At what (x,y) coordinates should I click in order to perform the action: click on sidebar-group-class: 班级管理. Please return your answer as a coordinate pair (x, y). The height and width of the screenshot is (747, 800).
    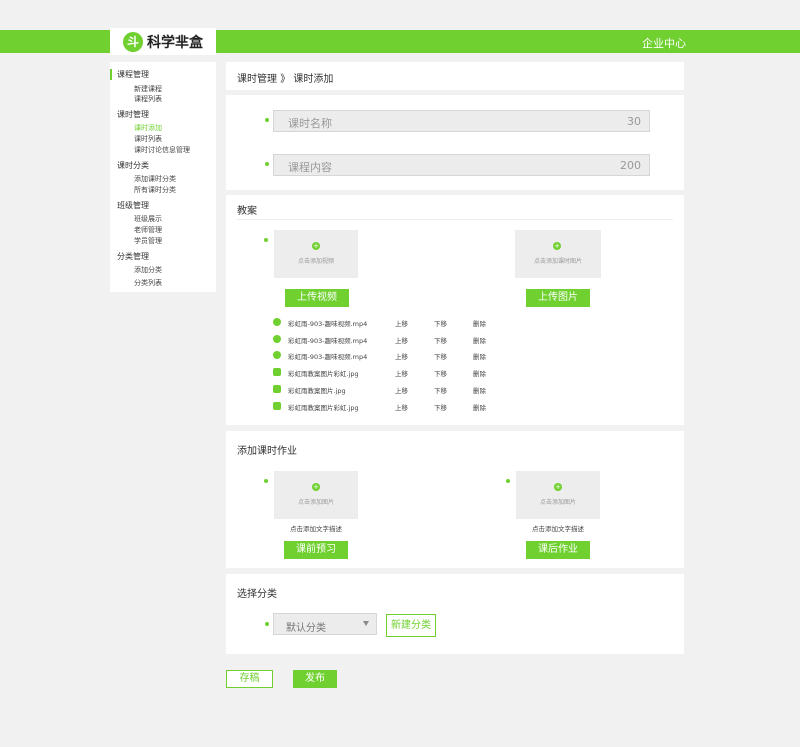
    Looking at the image, I should click on (133, 205).